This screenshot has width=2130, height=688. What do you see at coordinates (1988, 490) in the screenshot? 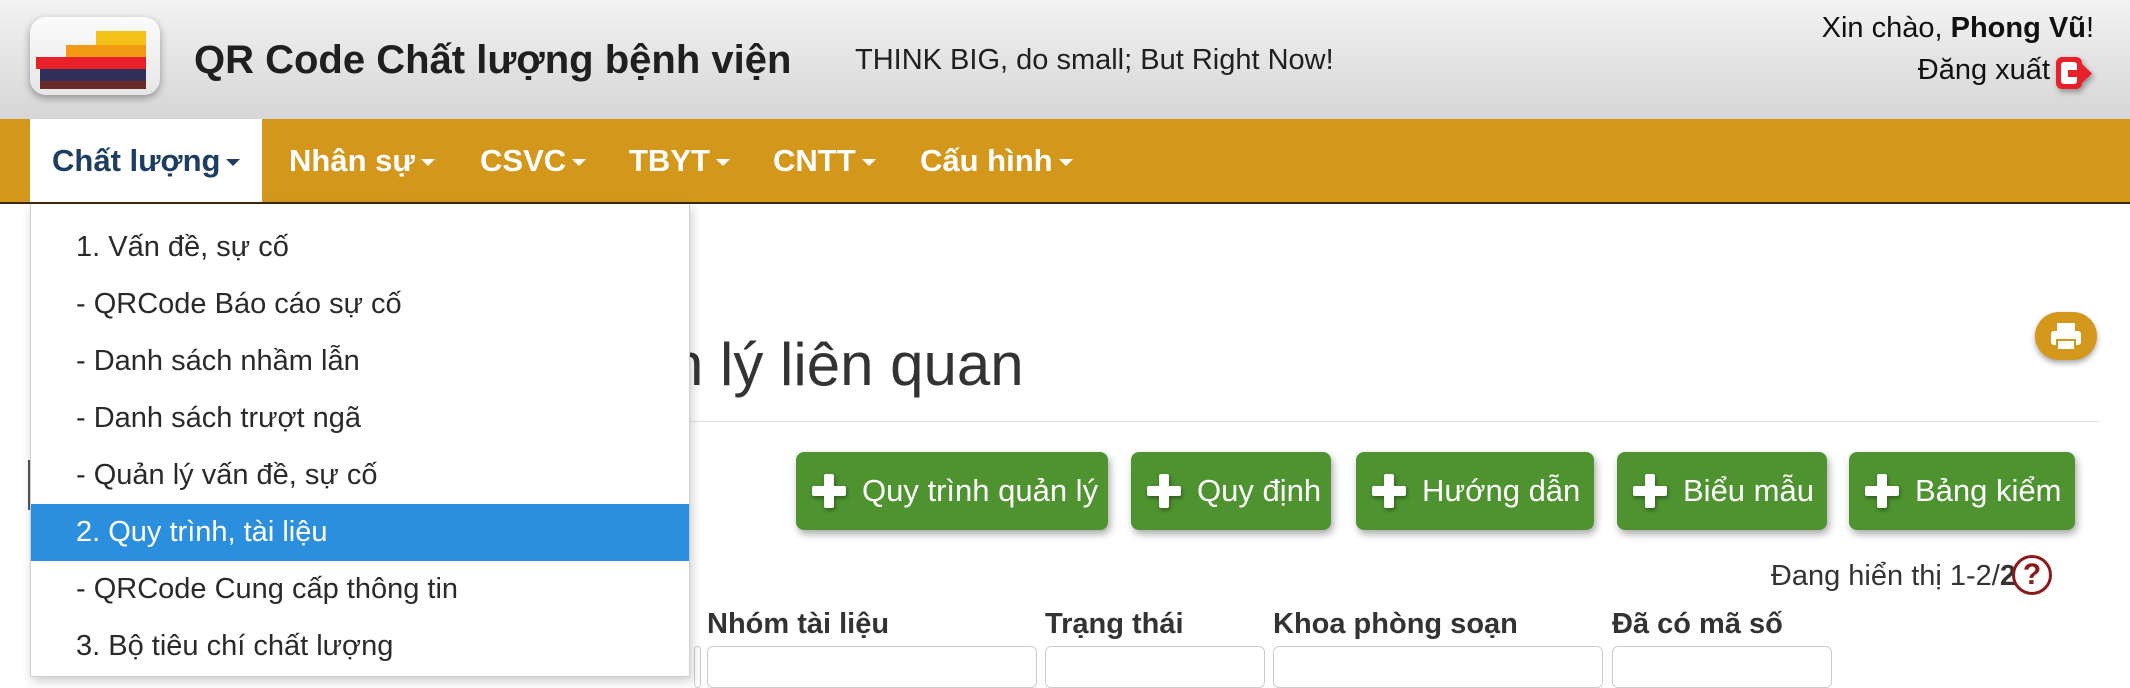
I see `button-label: Bảng kiểm` at bounding box center [1988, 490].